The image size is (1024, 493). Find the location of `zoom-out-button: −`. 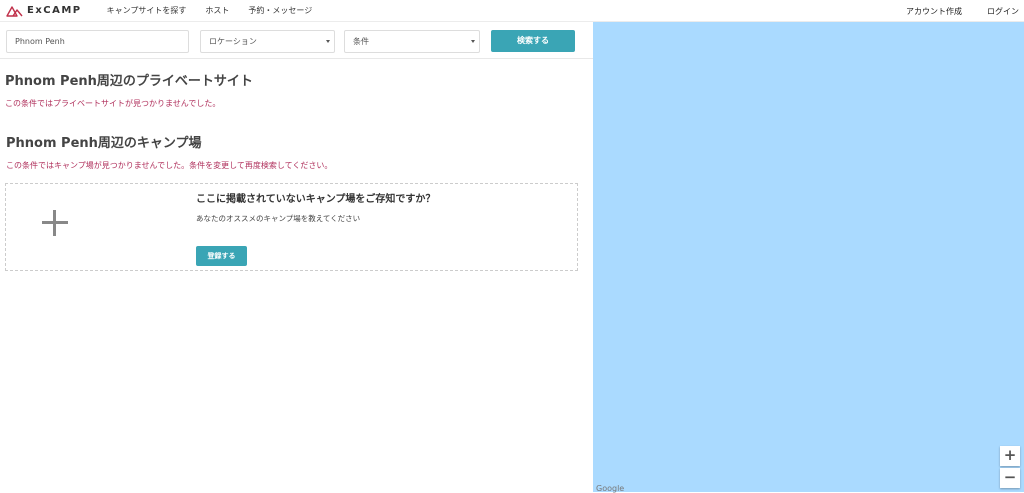

zoom-out-button: − is located at coordinates (1010, 478).